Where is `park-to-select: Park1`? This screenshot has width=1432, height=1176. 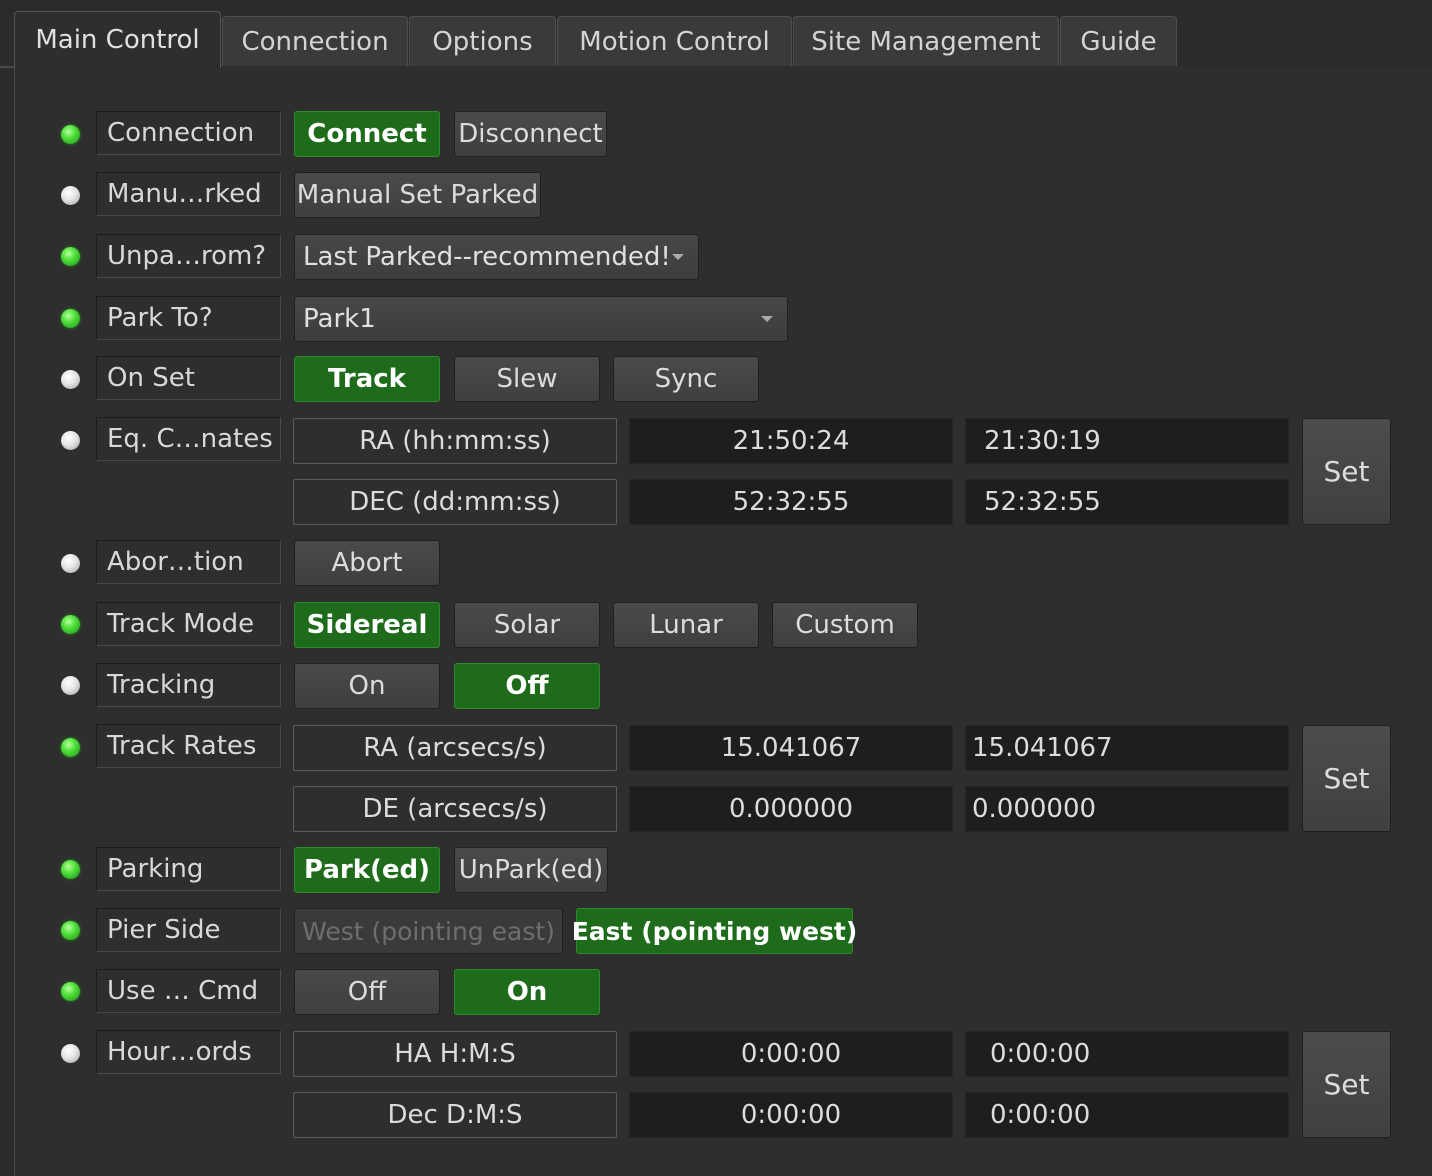 park-to-select: Park1 is located at coordinates (541, 319).